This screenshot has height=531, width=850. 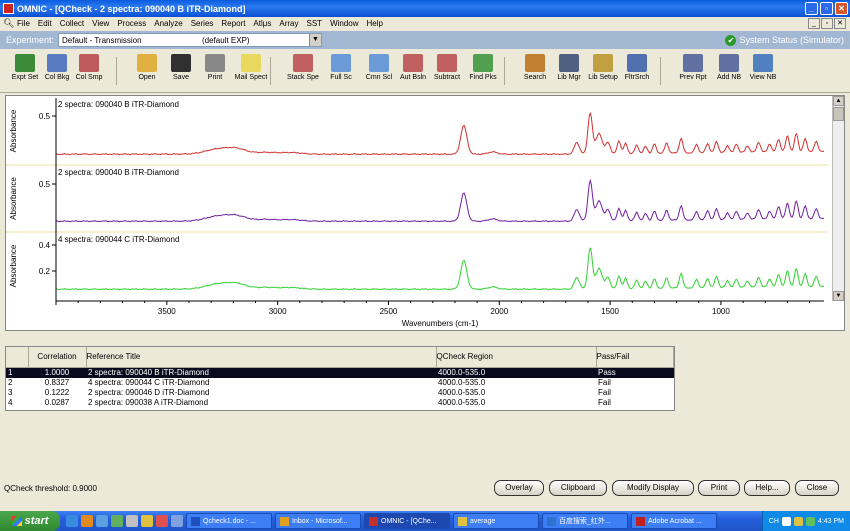 What do you see at coordinates (50, 488) in the screenshot?
I see `qcheck-threshold: QCheck threshold: 0.9000` at bounding box center [50, 488].